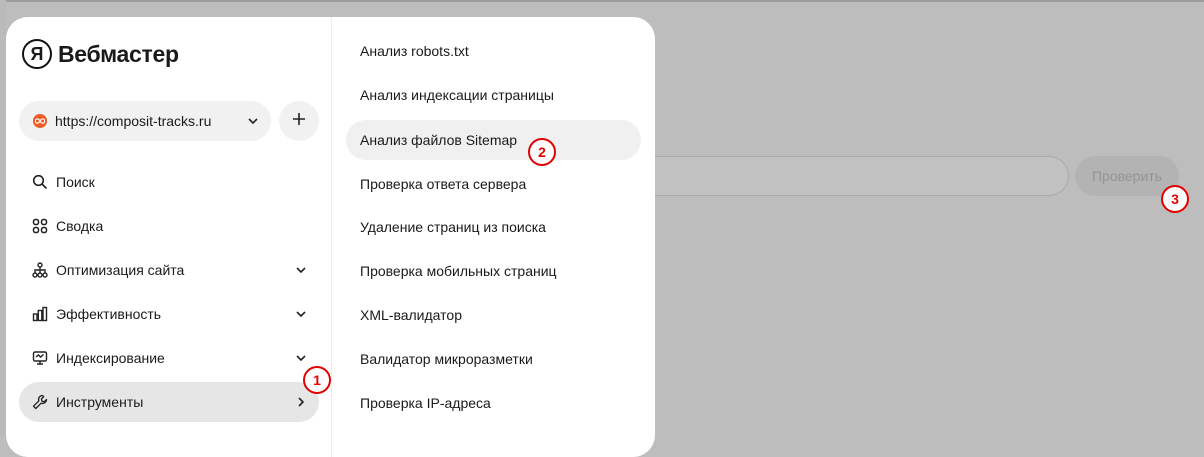 The image size is (1204, 457). I want to click on annotation-marker-2: 2, so click(542, 152).